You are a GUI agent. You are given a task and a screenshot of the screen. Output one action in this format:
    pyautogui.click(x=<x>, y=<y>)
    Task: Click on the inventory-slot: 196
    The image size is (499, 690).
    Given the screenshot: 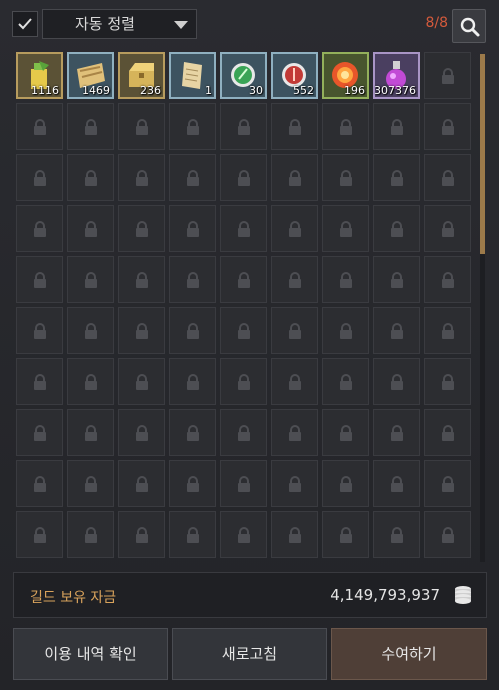 What is the action you would take?
    pyautogui.click(x=345, y=75)
    